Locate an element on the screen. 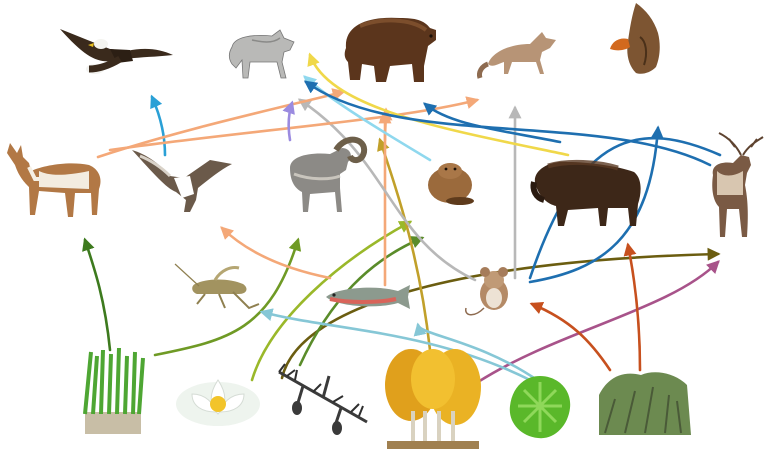 Image resolution: width=769 pixels, height=453 pixels. deer-mouse-icon is located at coordinates (486, 291).